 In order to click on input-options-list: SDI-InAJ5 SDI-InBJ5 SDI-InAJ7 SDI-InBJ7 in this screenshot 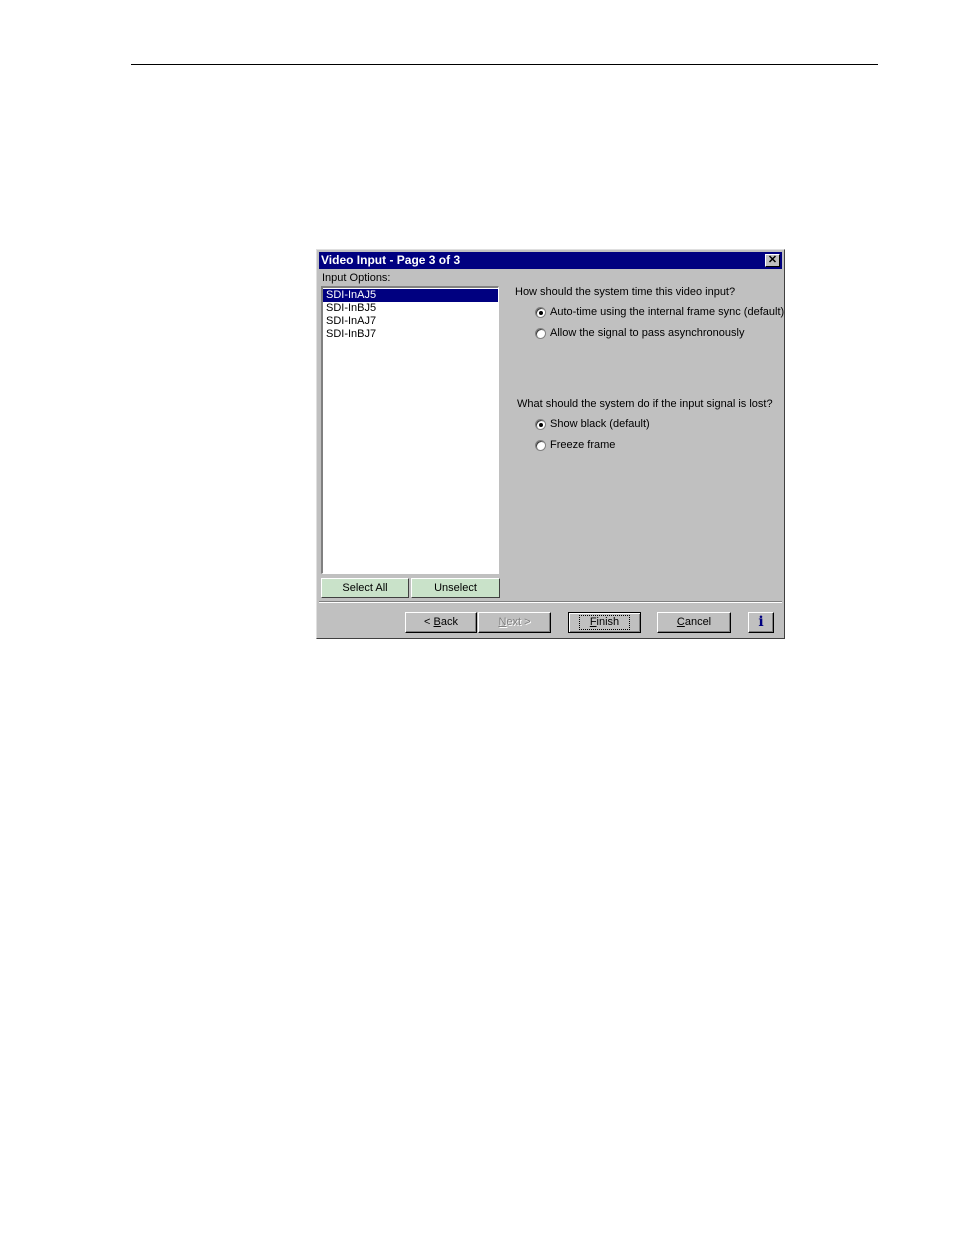, I will do `click(410, 430)`.